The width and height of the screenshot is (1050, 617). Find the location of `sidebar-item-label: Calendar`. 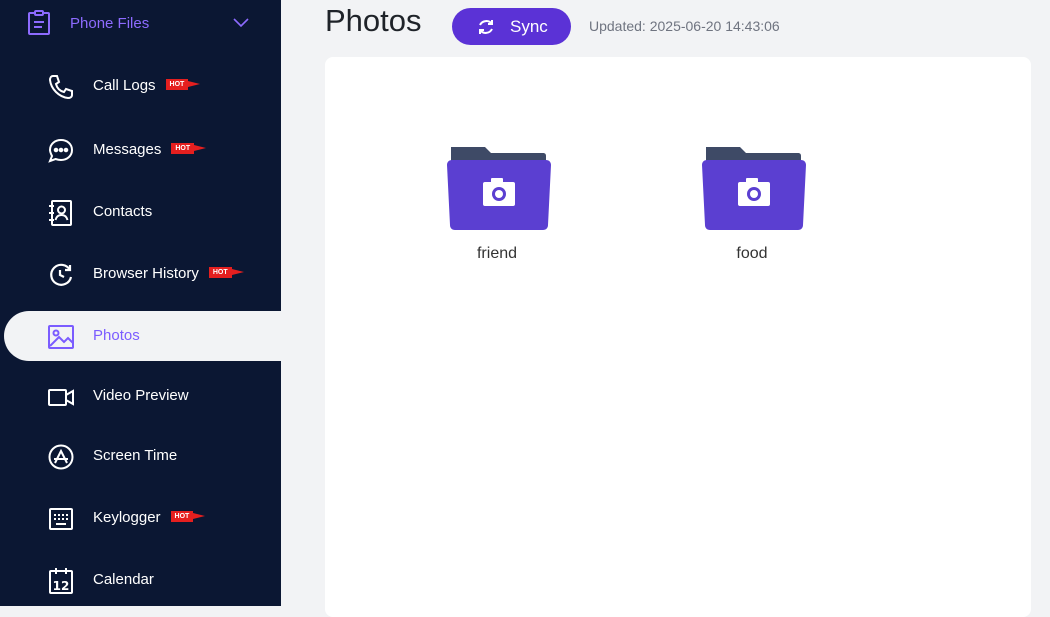

sidebar-item-label: Calendar is located at coordinates (123, 579).